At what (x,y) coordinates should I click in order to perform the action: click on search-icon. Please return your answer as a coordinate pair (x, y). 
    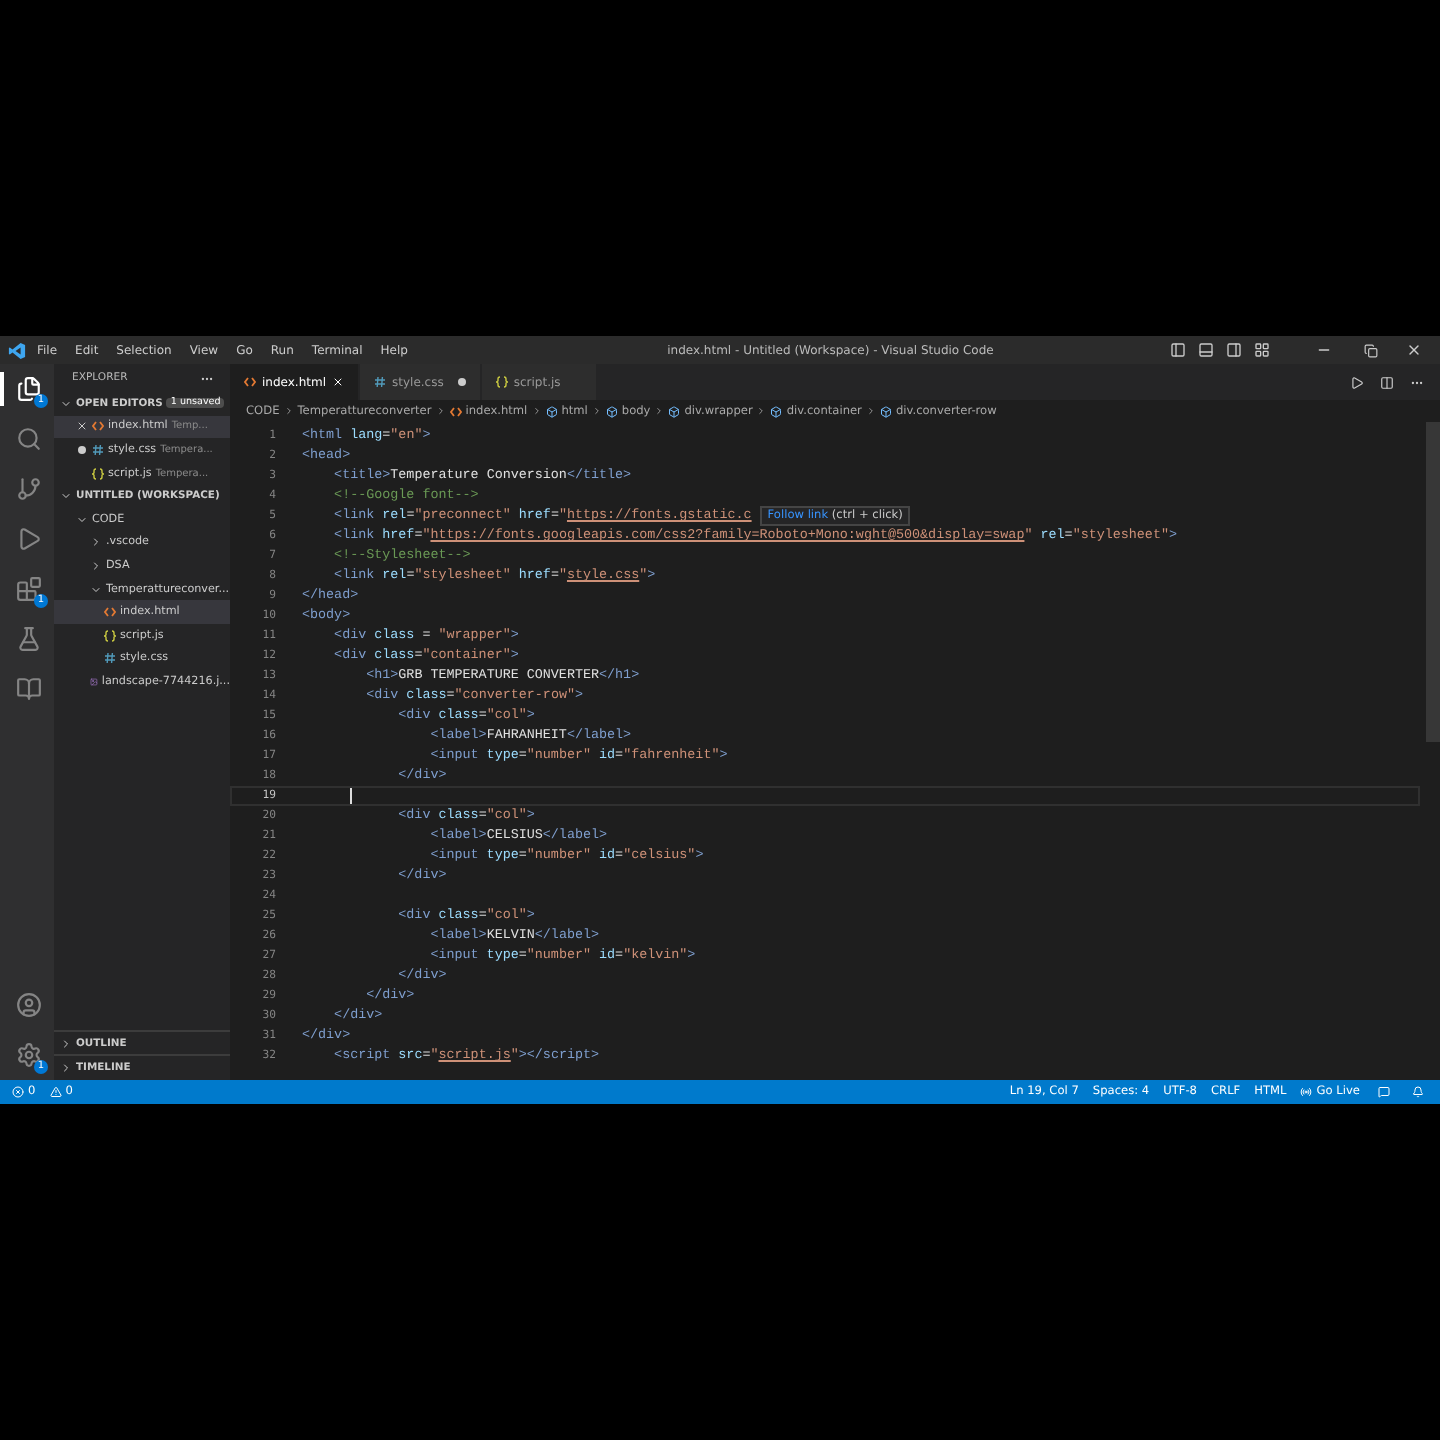
    Looking at the image, I should click on (29, 439).